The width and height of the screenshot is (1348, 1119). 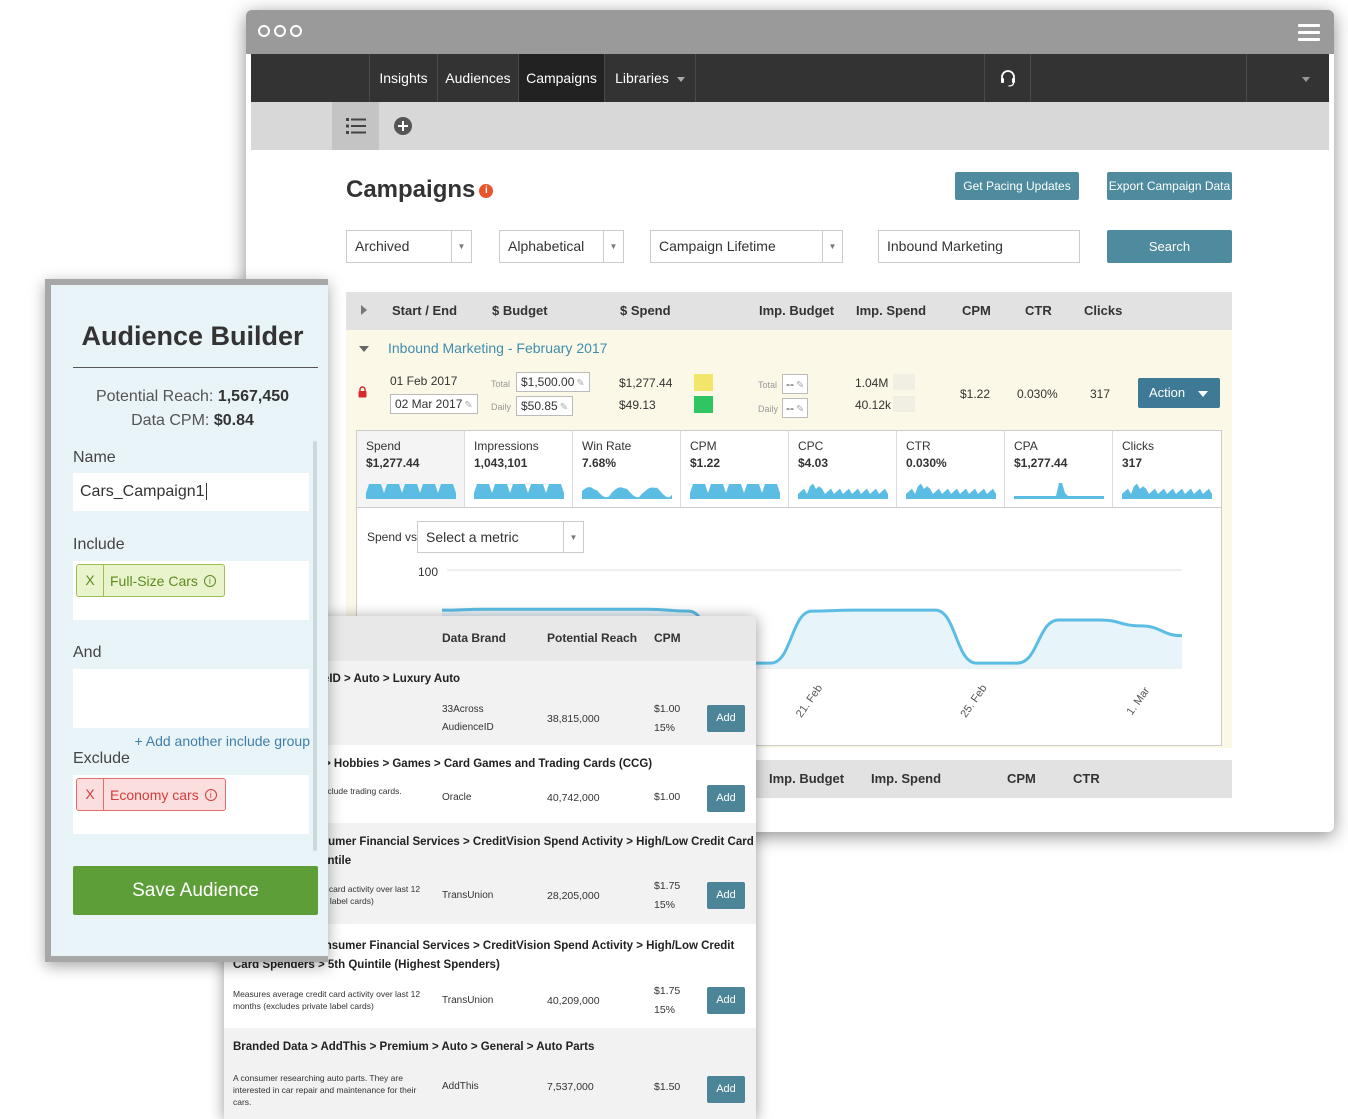 I want to click on and-dropzone, so click(x=191, y=698).